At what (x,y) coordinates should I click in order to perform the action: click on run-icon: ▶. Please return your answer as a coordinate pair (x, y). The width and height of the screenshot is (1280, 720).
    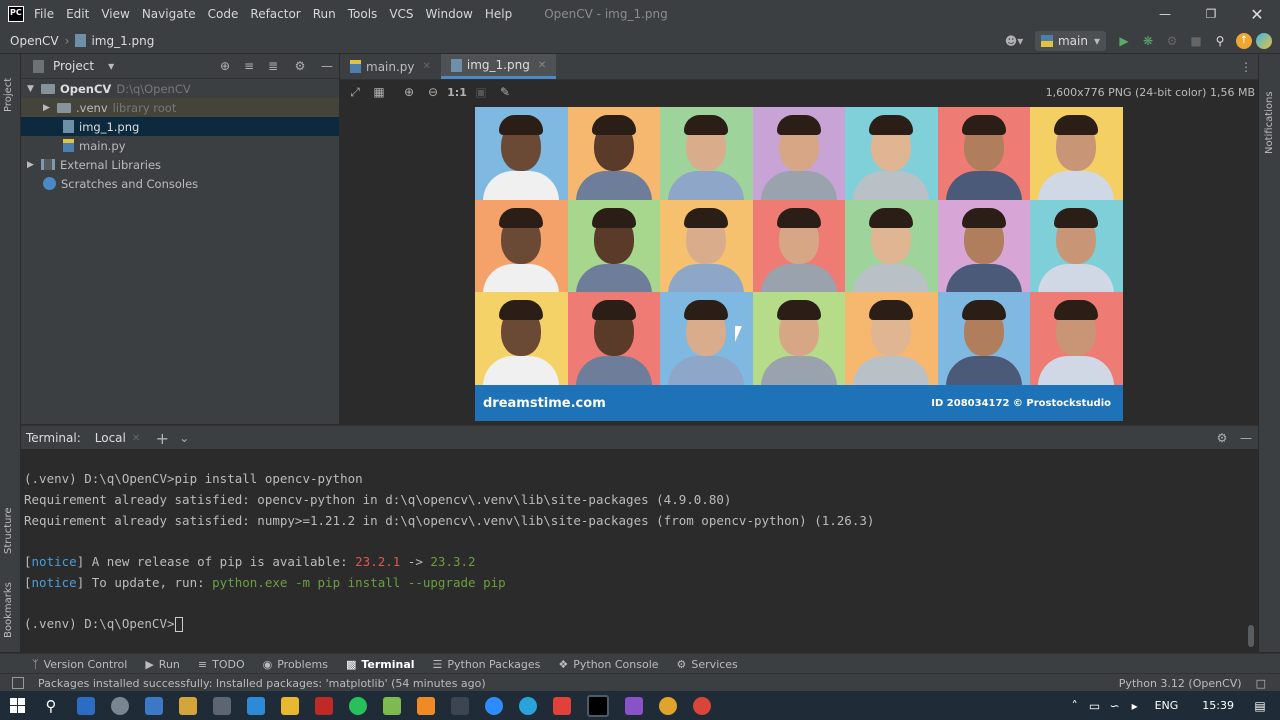
    Looking at the image, I should click on (1124, 41).